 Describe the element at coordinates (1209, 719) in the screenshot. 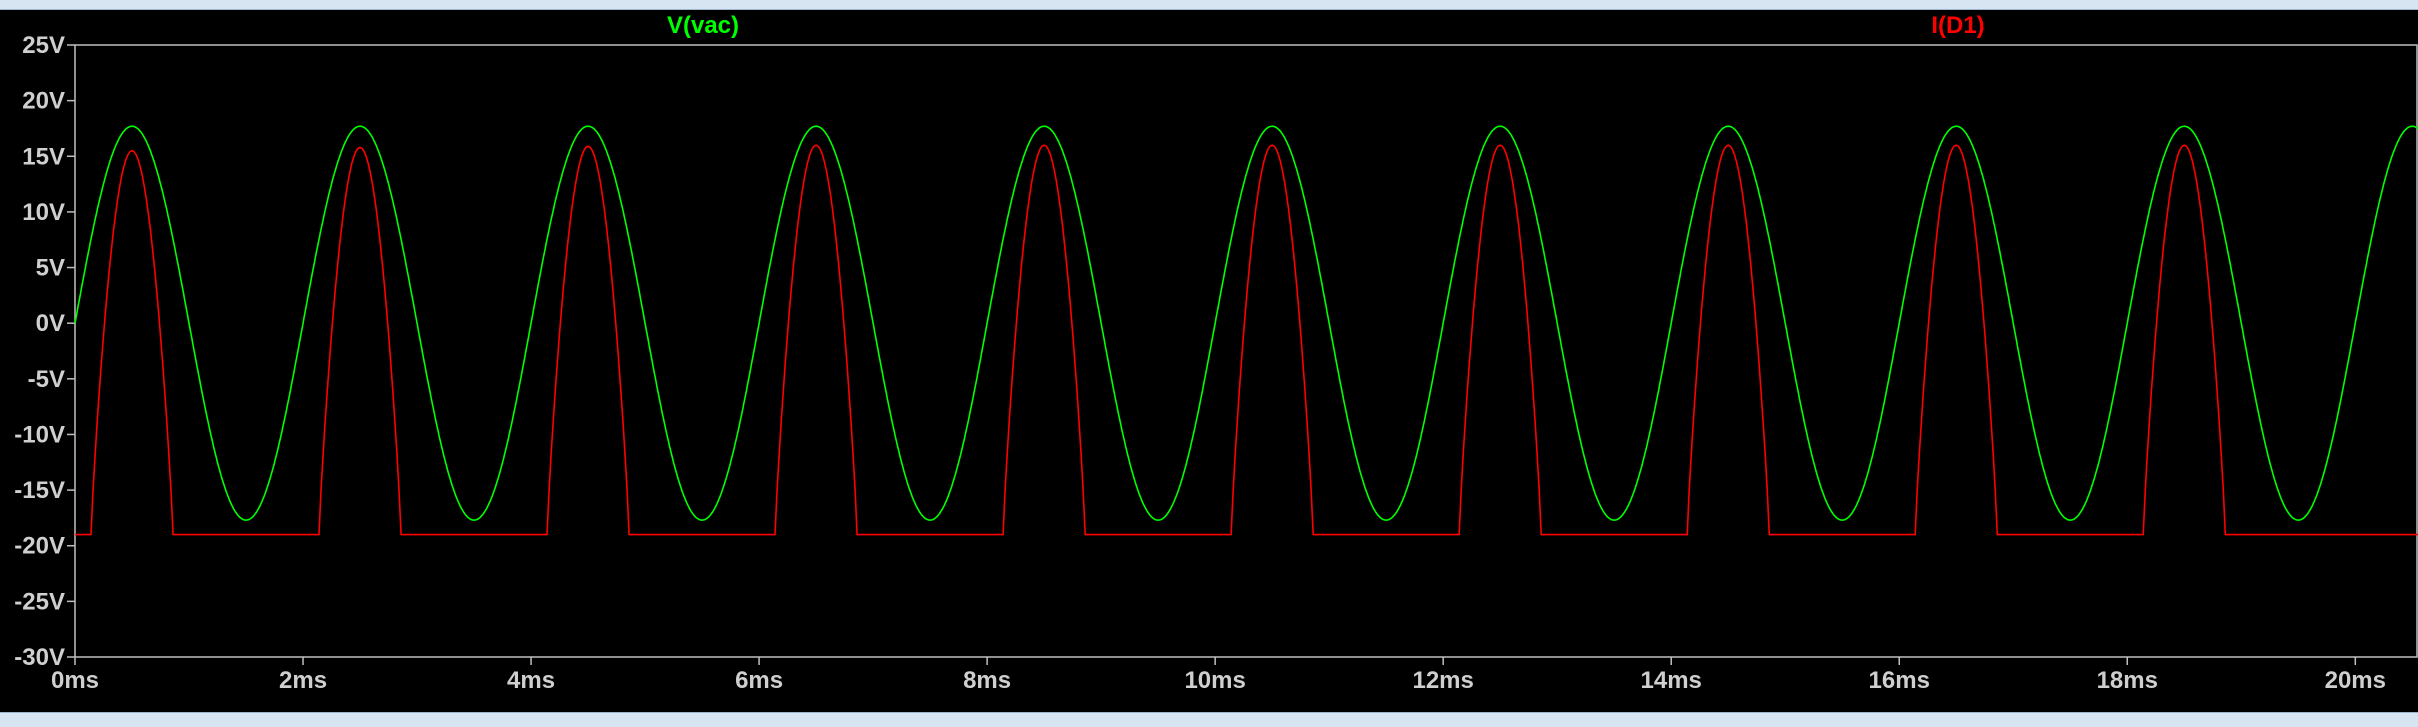

I see `status-bar` at that location.